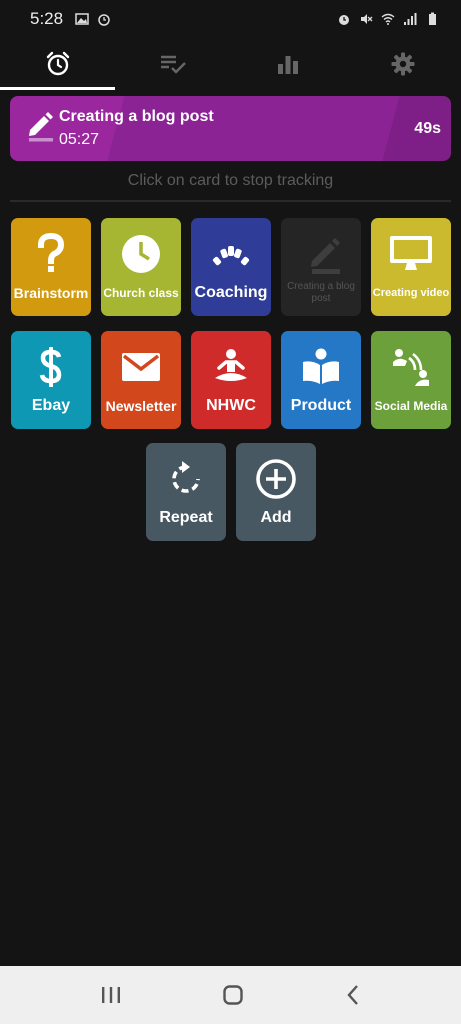  What do you see at coordinates (230, 180) in the screenshot?
I see `tracking-hint: Click on card to stop tracking` at bounding box center [230, 180].